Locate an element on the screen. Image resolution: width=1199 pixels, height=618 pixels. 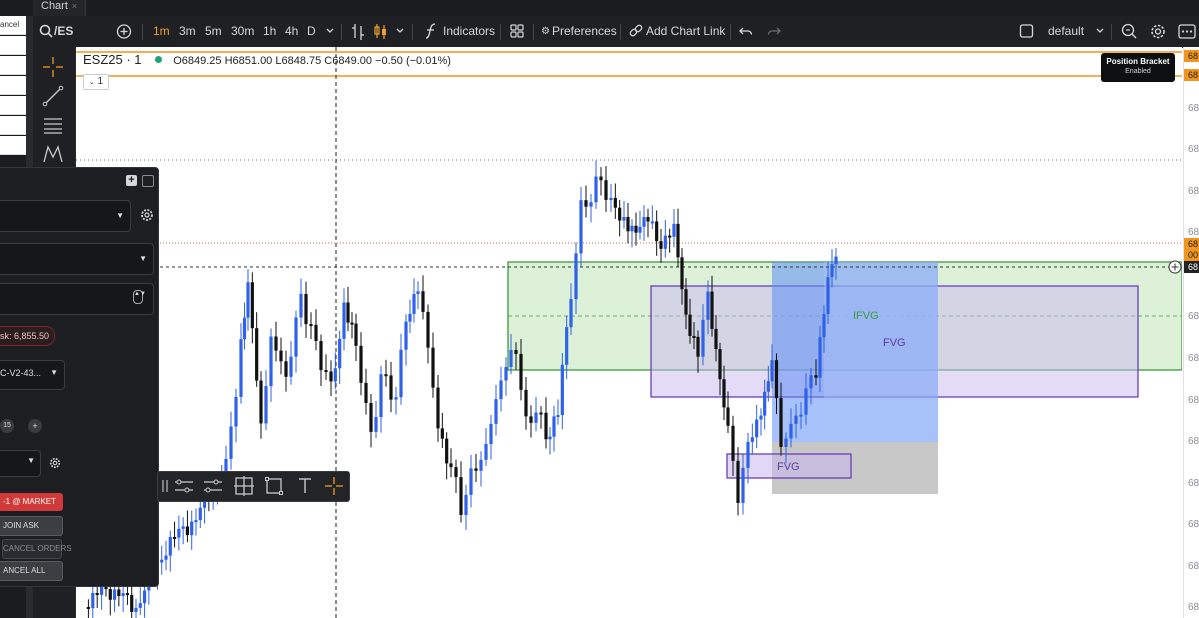
undo-icon is located at coordinates (746, 31).